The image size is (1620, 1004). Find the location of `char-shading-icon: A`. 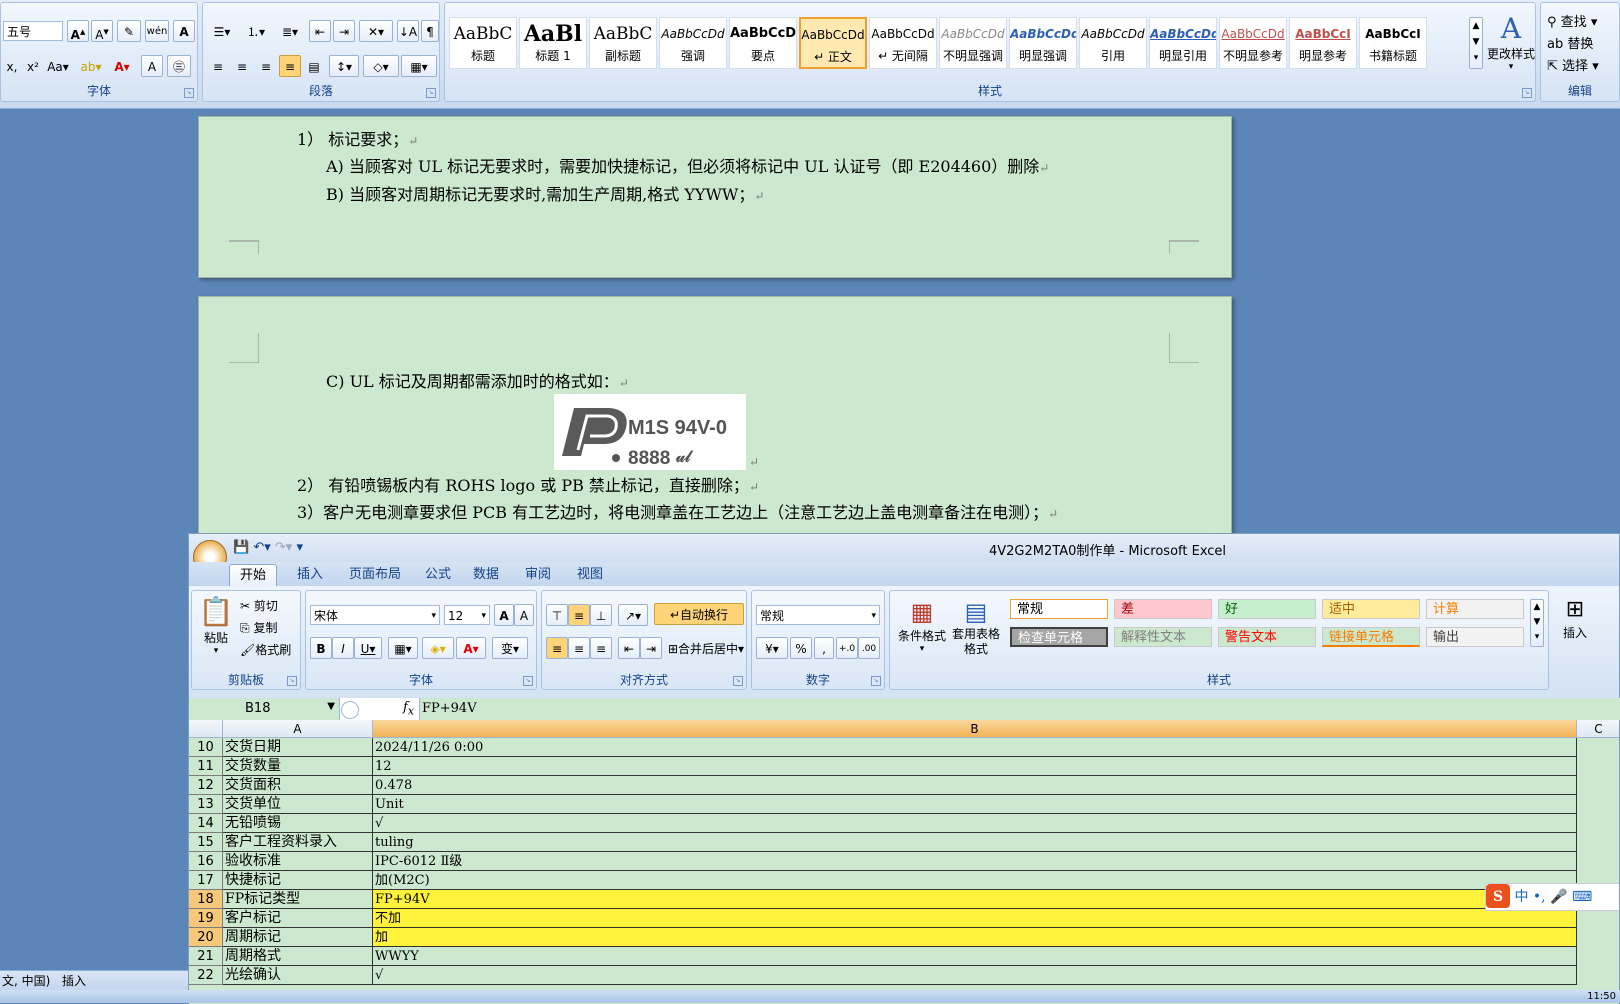

char-shading-icon: A is located at coordinates (152, 66).